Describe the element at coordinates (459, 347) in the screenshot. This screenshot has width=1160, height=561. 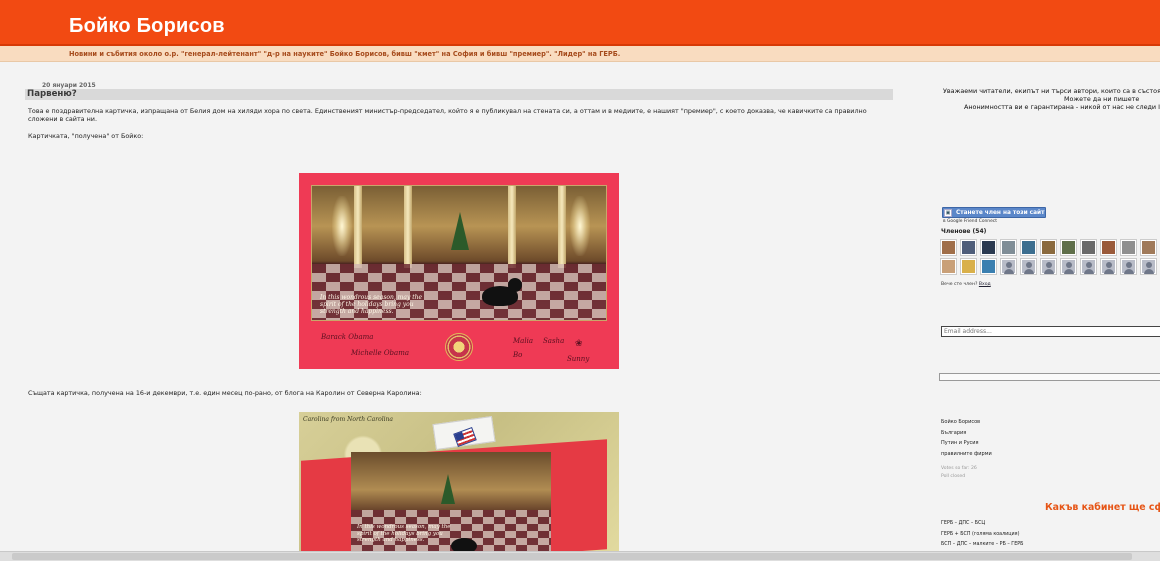
I see `presidential-seal-icon` at that location.